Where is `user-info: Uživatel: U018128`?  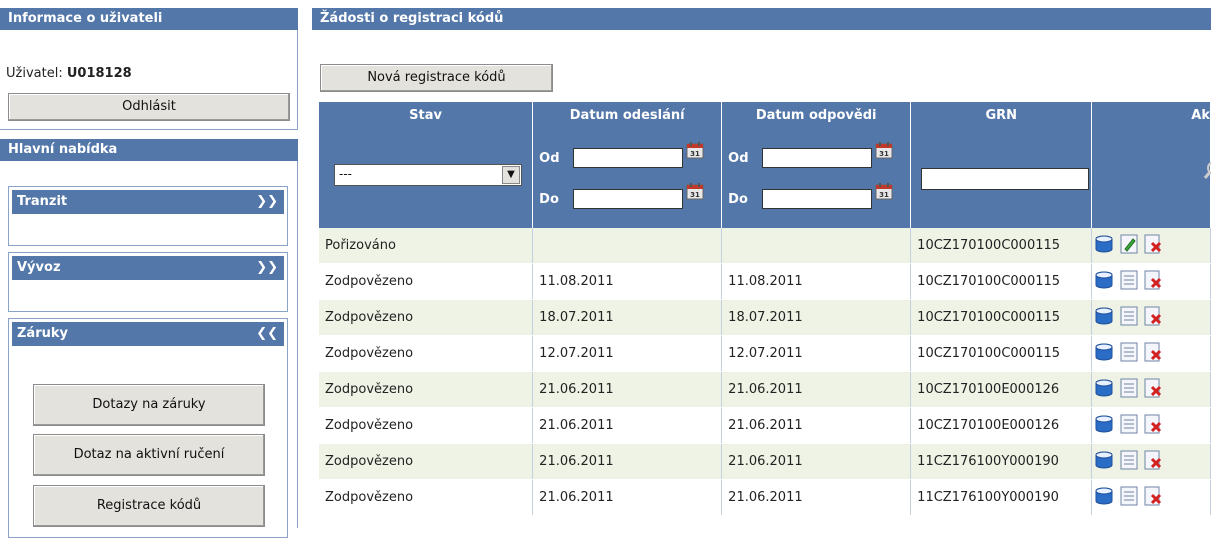 user-info: Uživatel: U018128 is located at coordinates (69, 73).